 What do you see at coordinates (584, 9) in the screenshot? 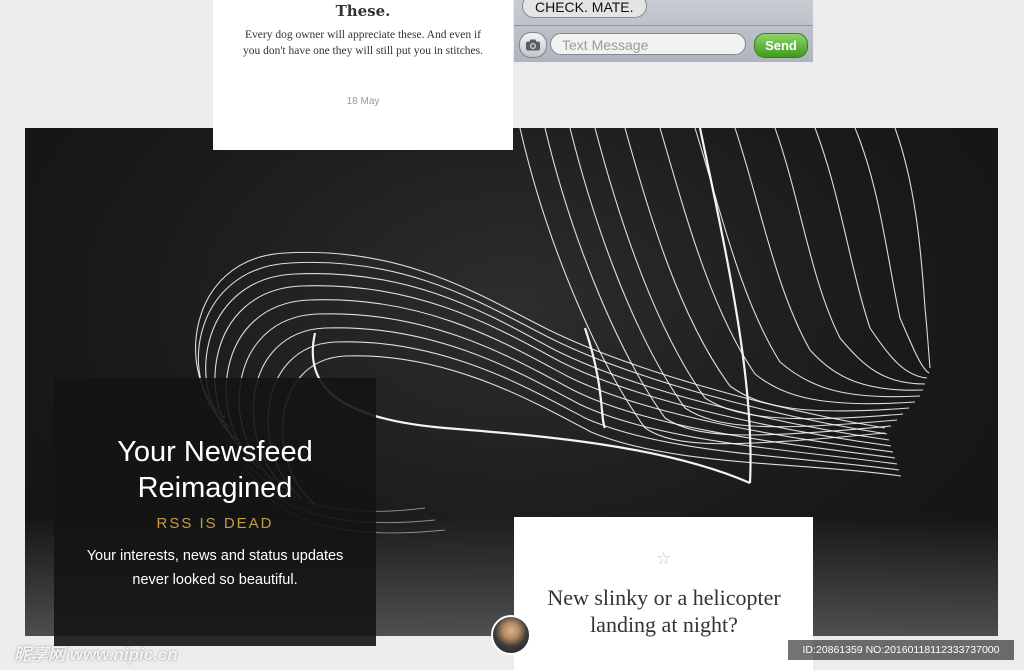
I see `message-bubble: CHECK. MATE.` at bounding box center [584, 9].